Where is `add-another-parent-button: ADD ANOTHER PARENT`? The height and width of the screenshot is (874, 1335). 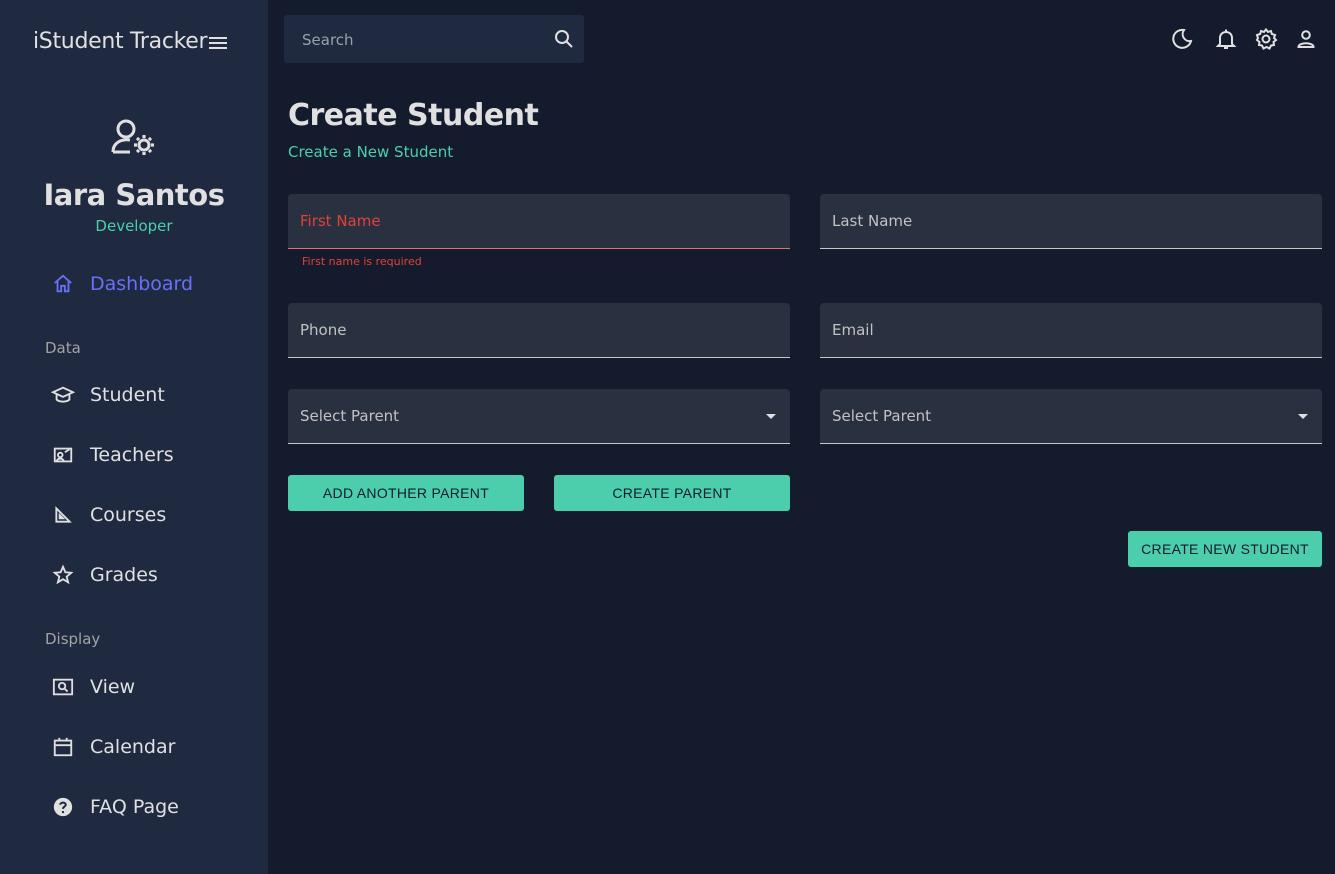 add-another-parent-button: ADD ANOTHER PARENT is located at coordinates (406, 493).